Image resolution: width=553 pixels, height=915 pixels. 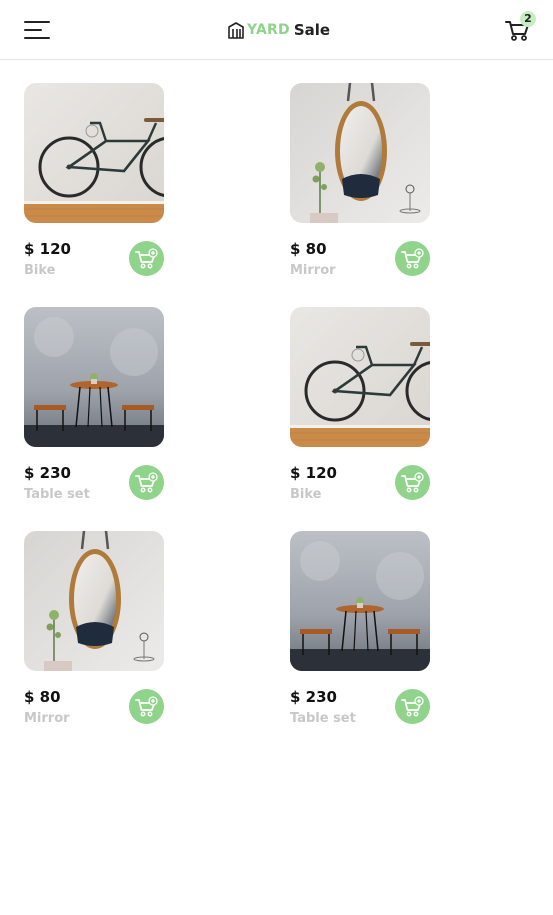 What do you see at coordinates (528, 19) in the screenshot?
I see `cart-count-badge: 2` at bounding box center [528, 19].